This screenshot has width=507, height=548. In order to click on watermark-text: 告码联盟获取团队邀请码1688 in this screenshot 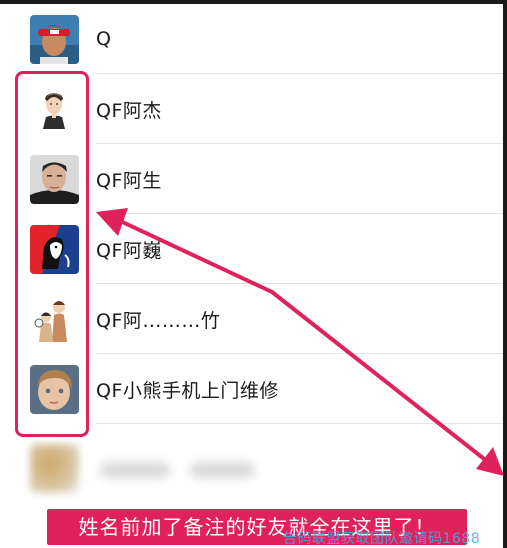, I will do `click(382, 539)`.